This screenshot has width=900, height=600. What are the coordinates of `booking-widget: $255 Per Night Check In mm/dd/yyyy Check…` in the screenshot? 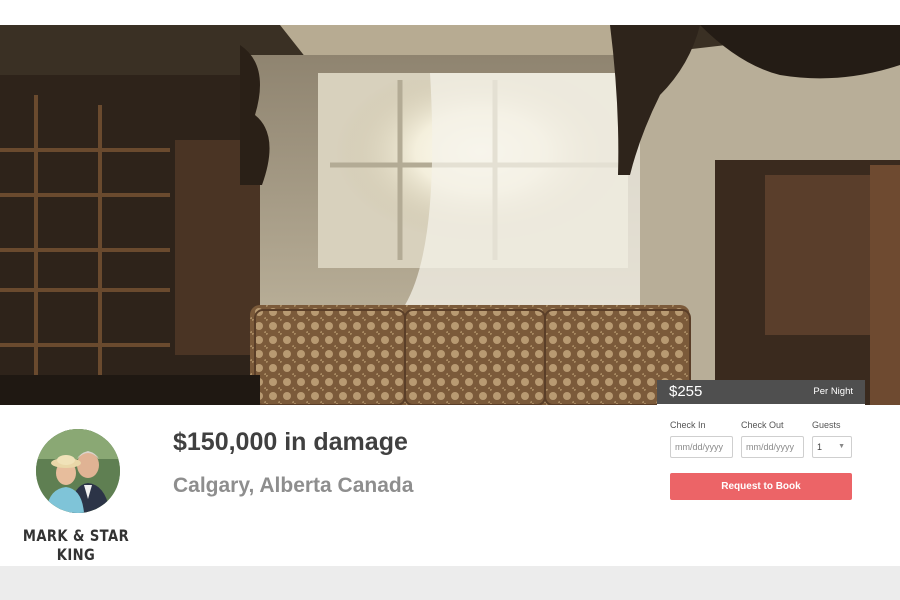 It's located at (761, 449).